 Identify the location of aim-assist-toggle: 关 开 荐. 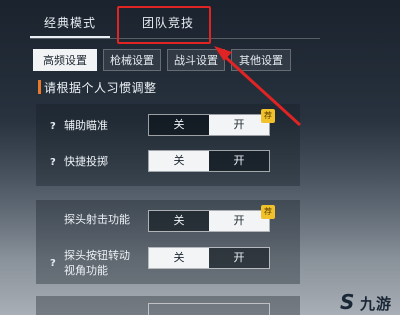
(211, 122).